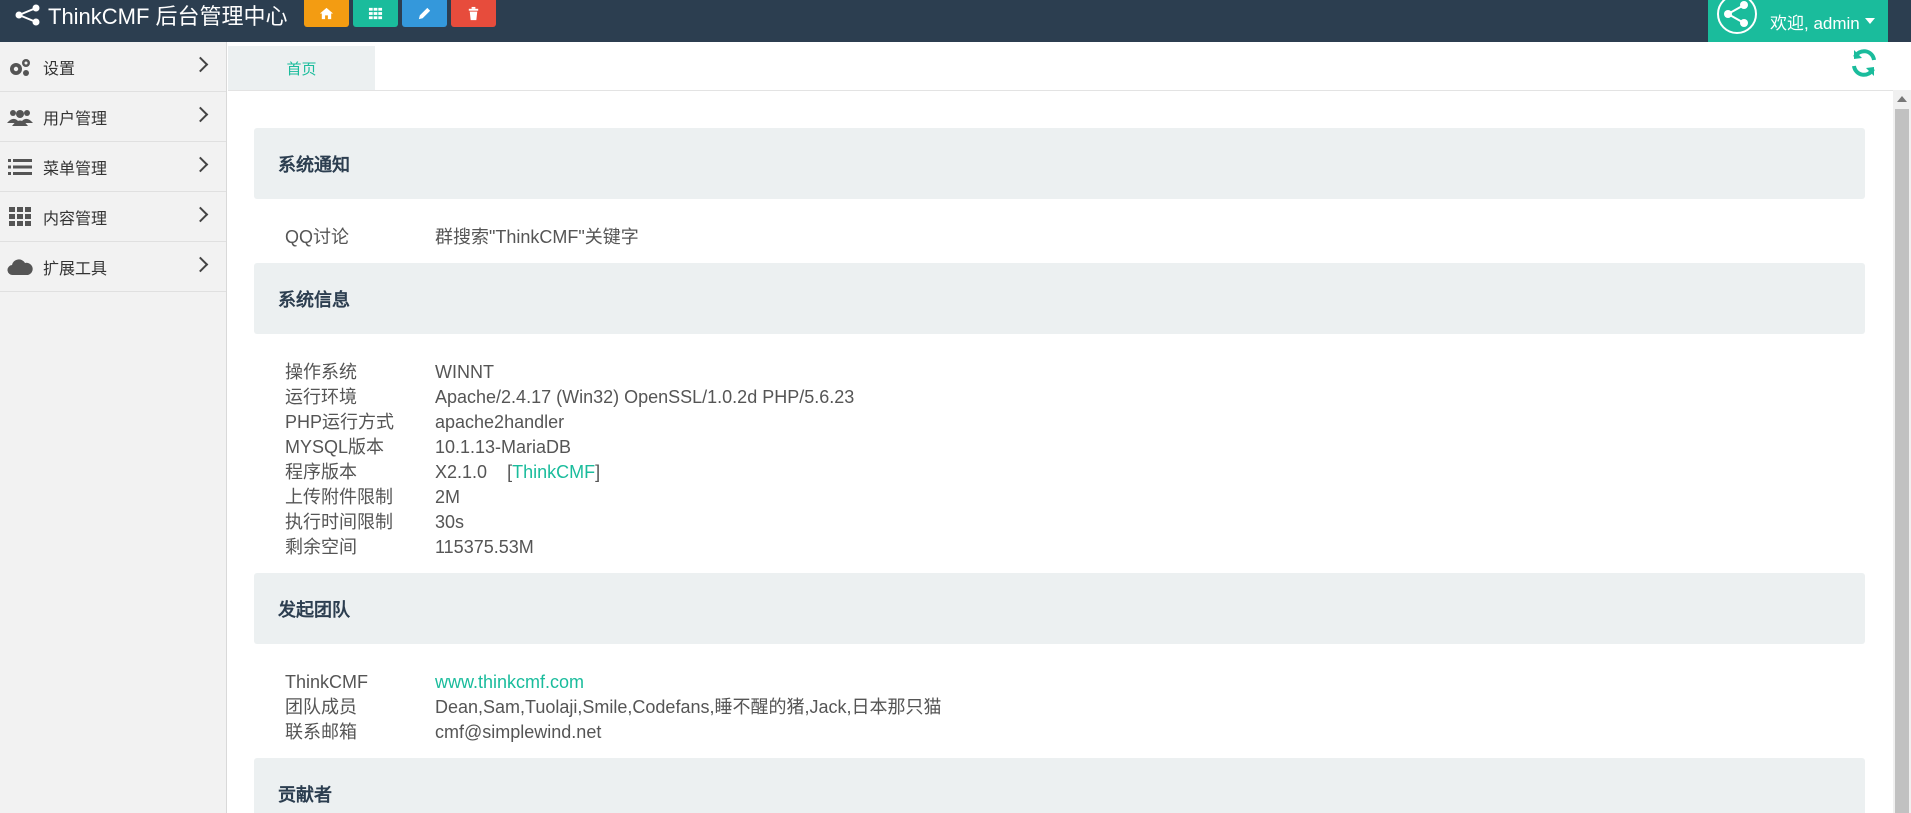 The height and width of the screenshot is (813, 1911). What do you see at coordinates (461, 472) in the screenshot?
I see `version-text: X2.1.0` at bounding box center [461, 472].